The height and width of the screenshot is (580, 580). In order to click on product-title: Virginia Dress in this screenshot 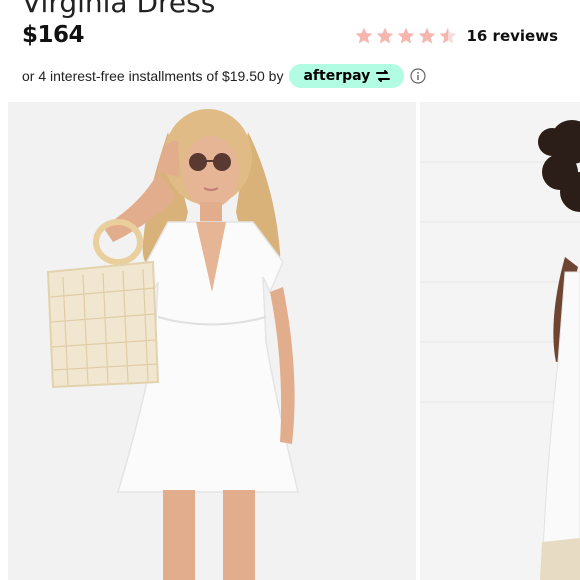, I will do `click(119, 9)`.